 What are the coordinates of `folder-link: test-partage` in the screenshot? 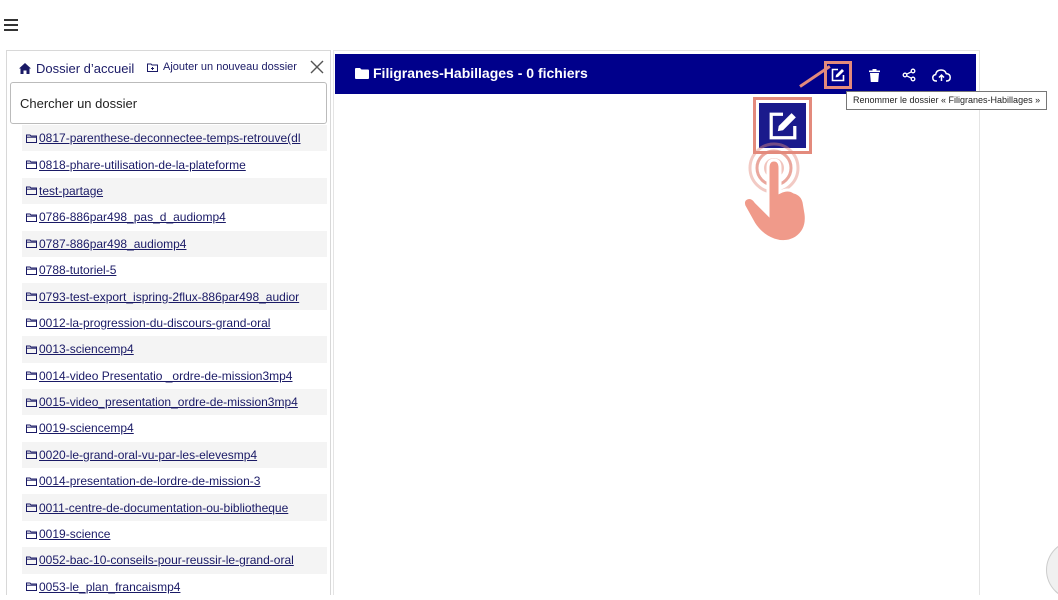 It's located at (71, 191).